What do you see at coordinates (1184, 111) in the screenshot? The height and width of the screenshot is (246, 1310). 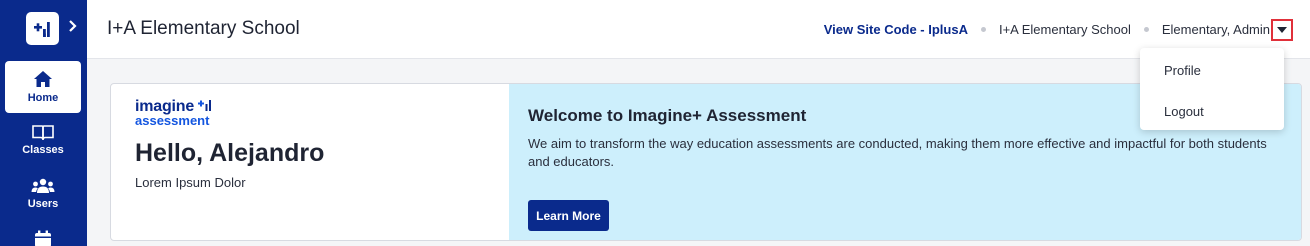 I see `menu-item-logout: Logout` at bounding box center [1184, 111].